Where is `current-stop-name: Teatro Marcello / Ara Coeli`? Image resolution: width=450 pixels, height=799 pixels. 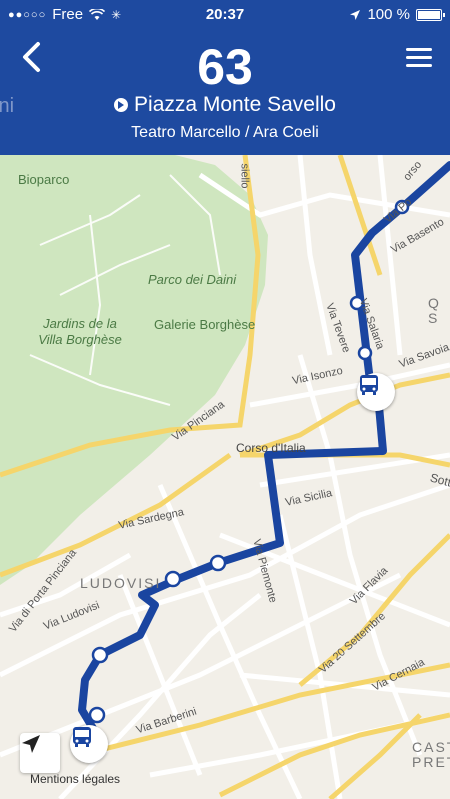
current-stop-name: Teatro Marcello / Ara Coeli is located at coordinates (225, 132).